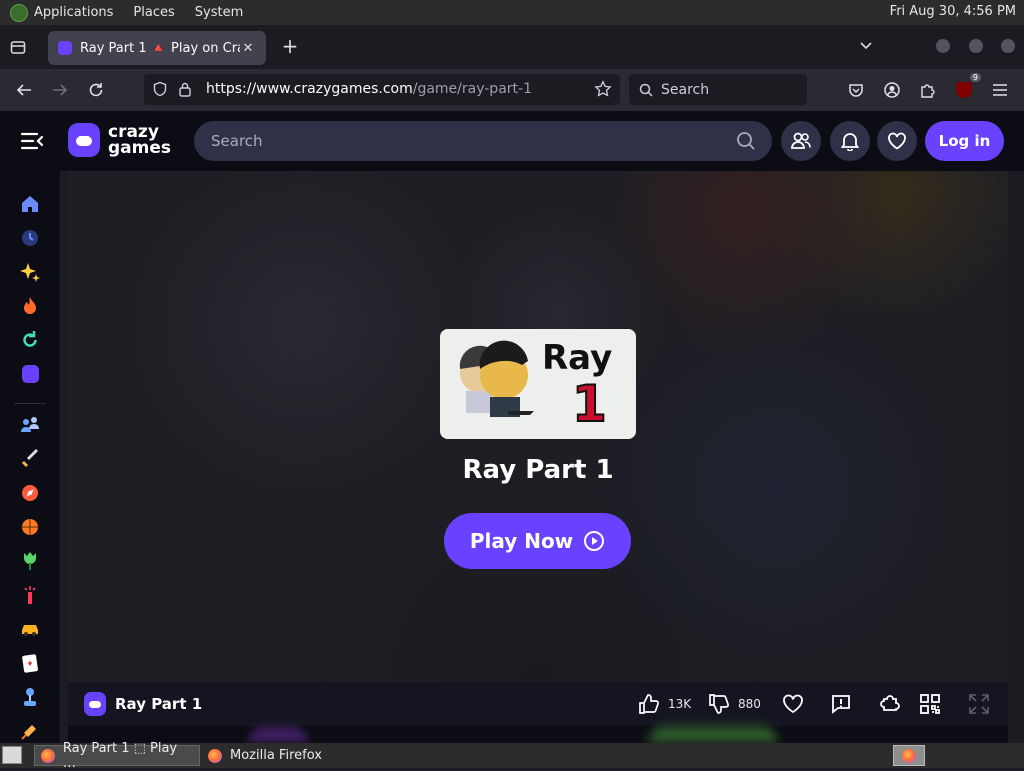 The image size is (1024, 771). I want to click on window-maximize-button, so click(976, 46).